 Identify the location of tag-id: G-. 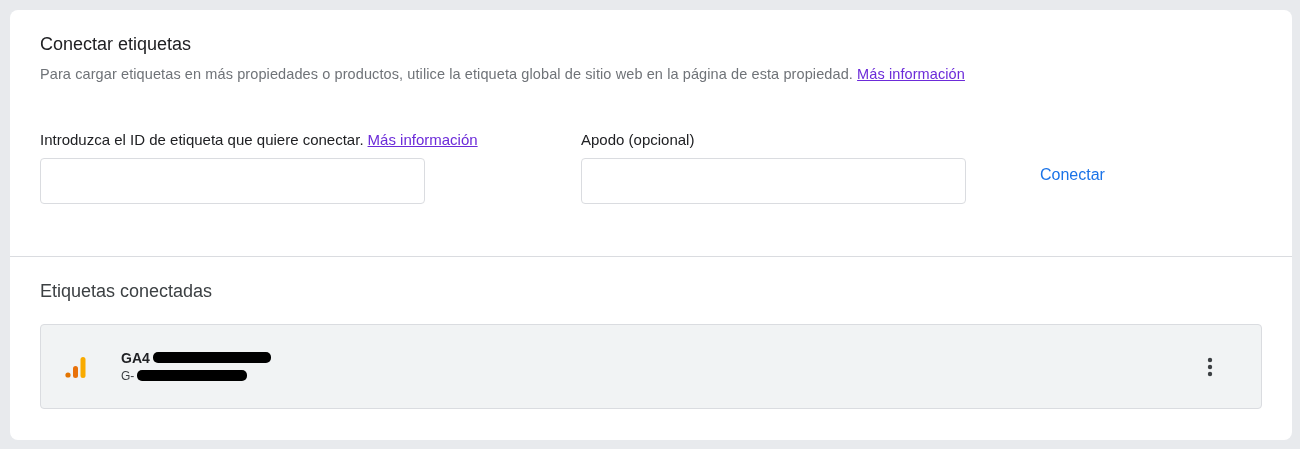
(128, 375).